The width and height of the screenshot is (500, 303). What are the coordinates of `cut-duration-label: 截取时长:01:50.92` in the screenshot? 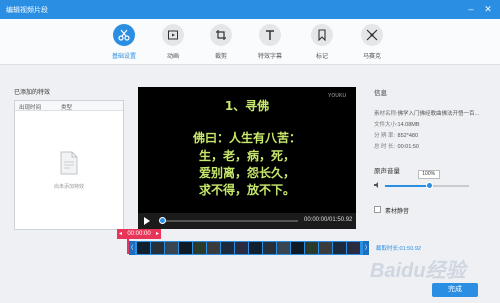 It's located at (398, 249).